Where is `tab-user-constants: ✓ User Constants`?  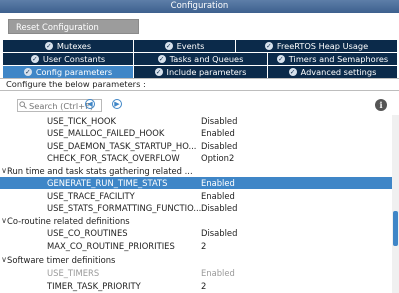
tab-user-constants: ✓ User Constants is located at coordinates (68, 59).